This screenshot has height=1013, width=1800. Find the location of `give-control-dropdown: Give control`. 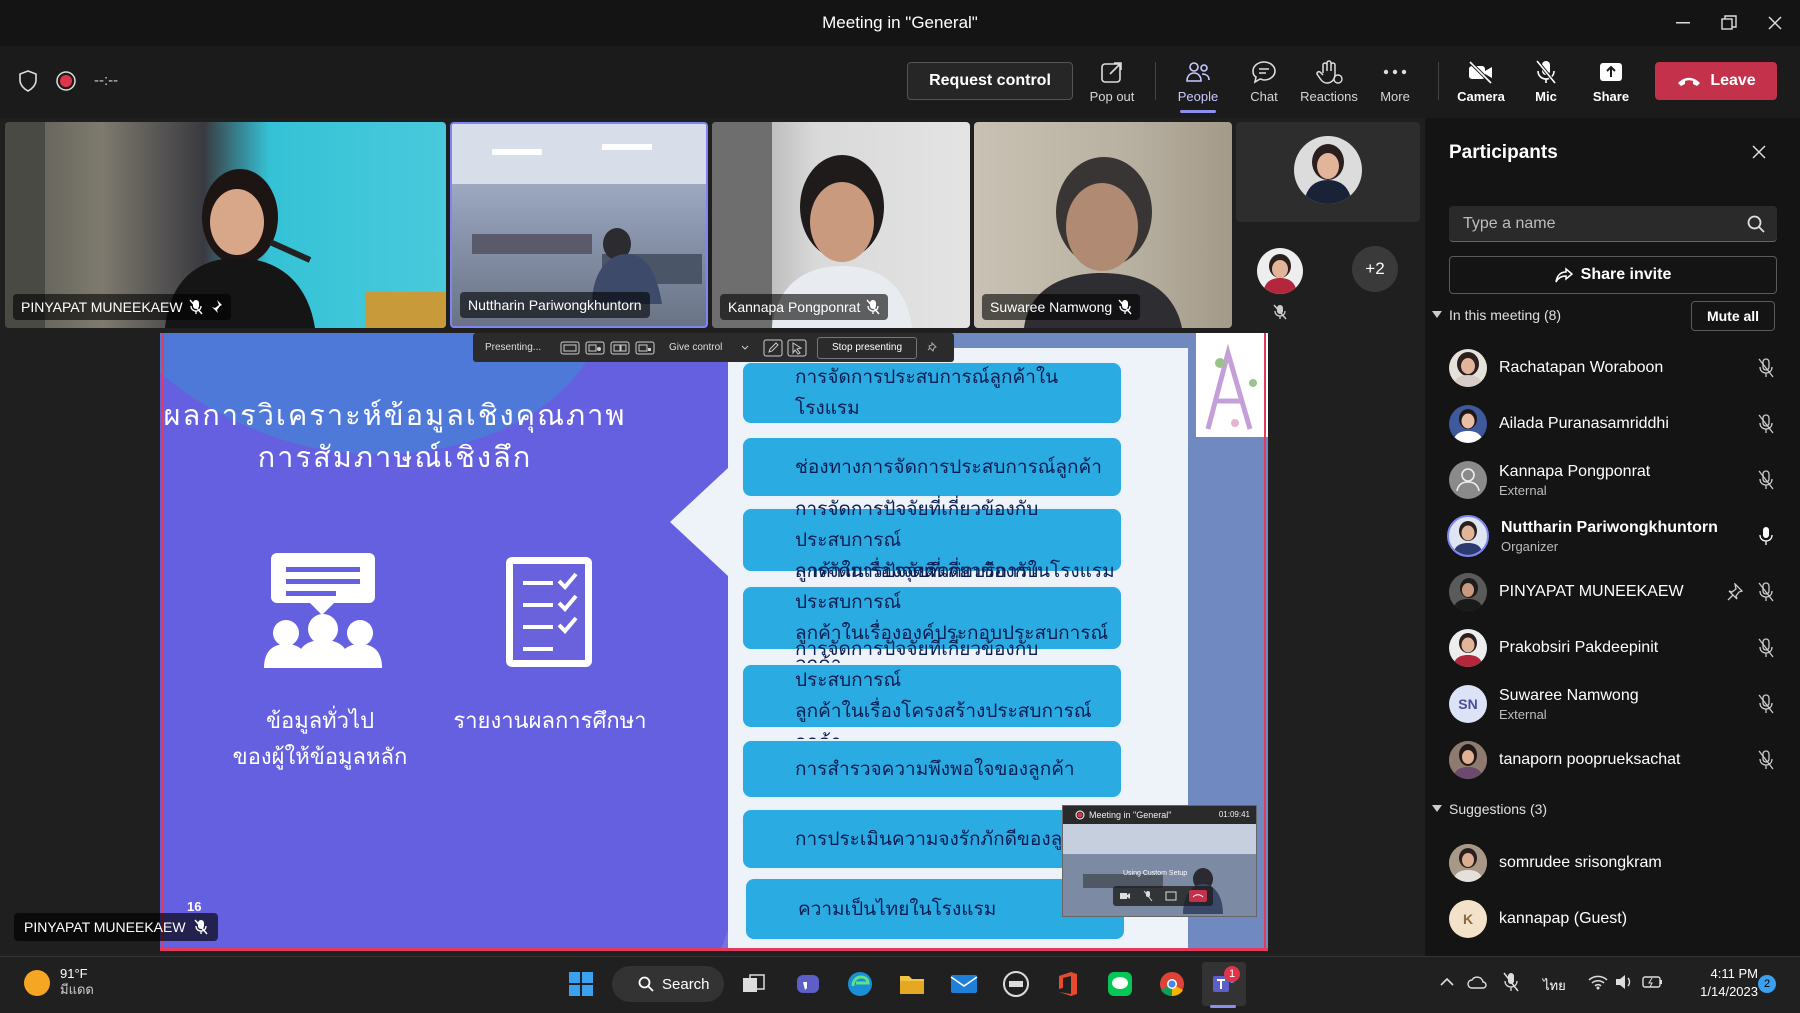

give-control-dropdown: Give control is located at coordinates (709, 347).